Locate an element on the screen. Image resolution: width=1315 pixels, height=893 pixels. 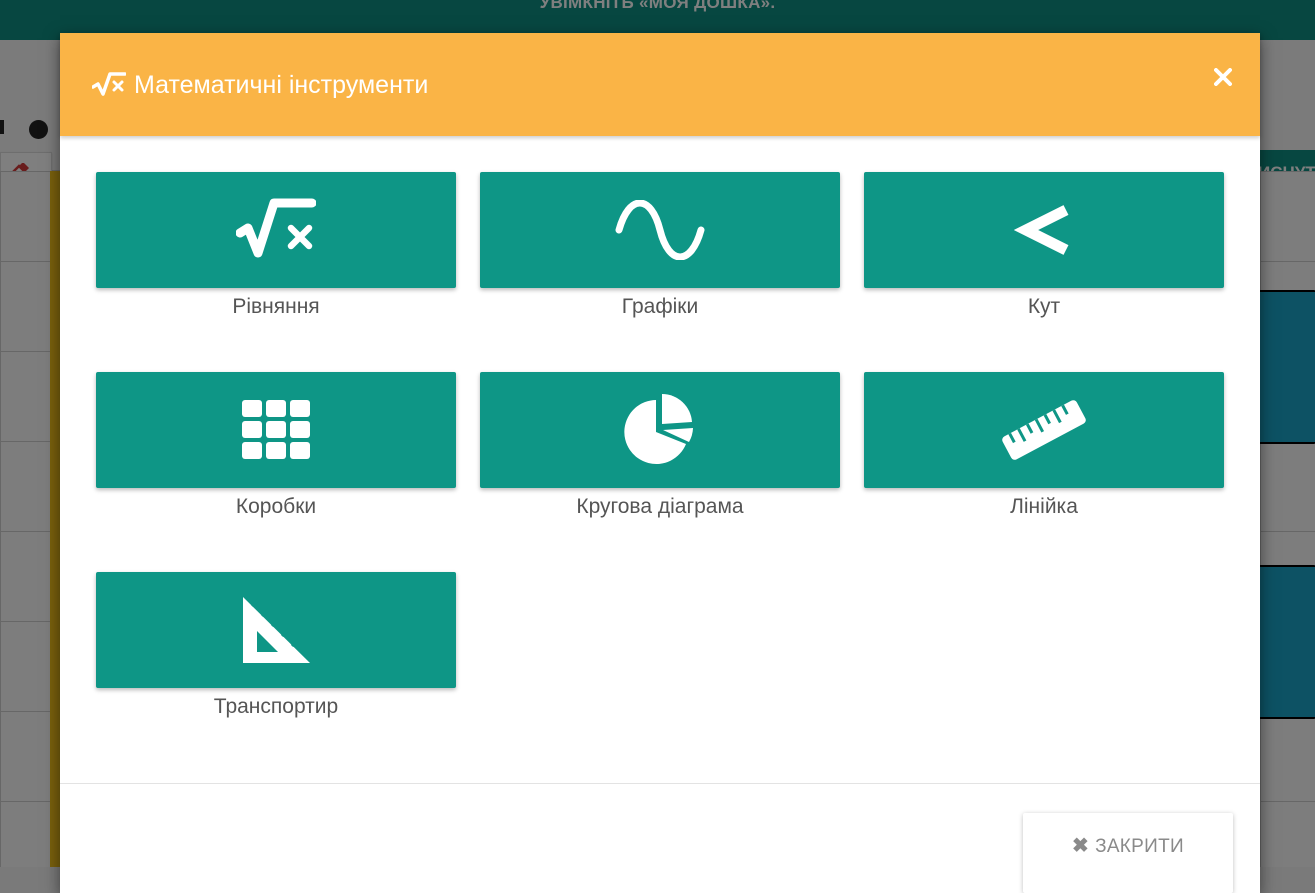
tool-equation: Рівняння is located at coordinates (276, 247).